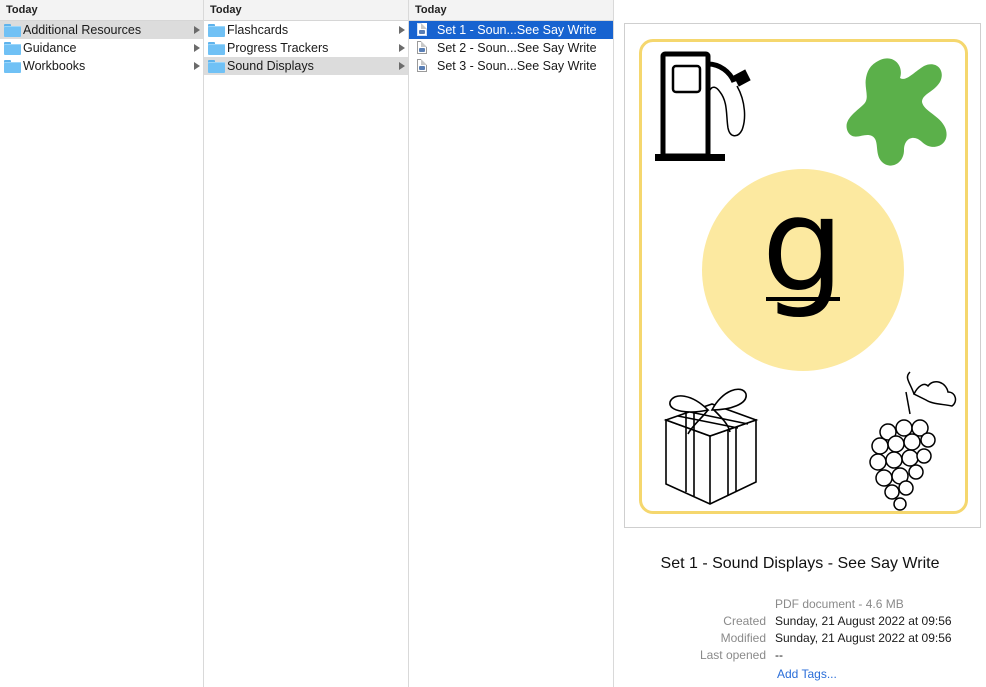  I want to click on list-item-set-3: Set 3 - Soun...See Say Write, so click(511, 66).